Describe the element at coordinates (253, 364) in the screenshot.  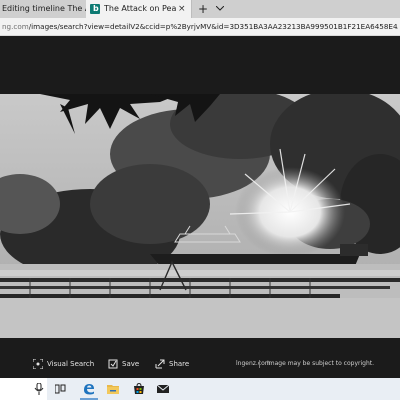
I see `image-source-link: lngenz.com` at that location.